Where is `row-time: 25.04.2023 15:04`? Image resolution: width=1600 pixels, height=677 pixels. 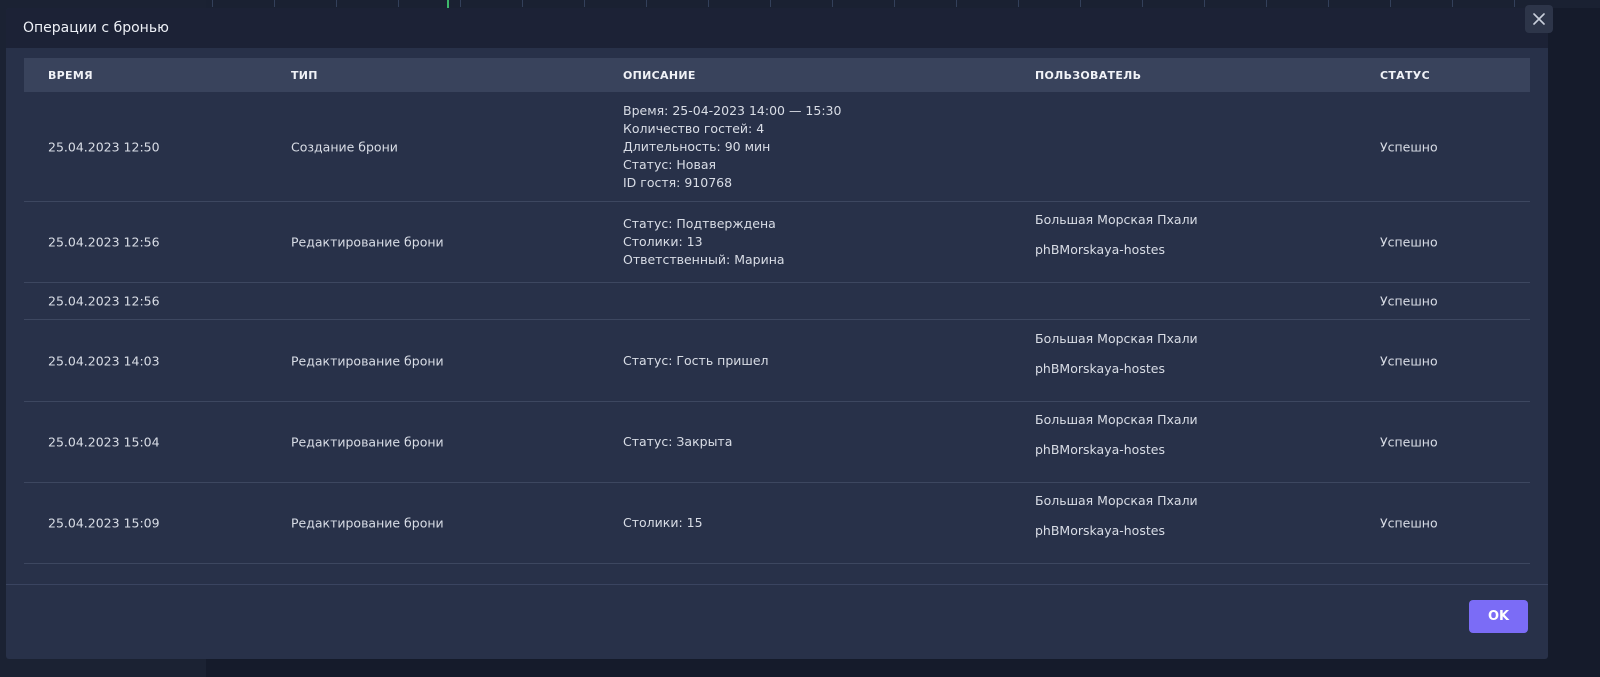
row-time: 25.04.2023 15:04 is located at coordinates (104, 442).